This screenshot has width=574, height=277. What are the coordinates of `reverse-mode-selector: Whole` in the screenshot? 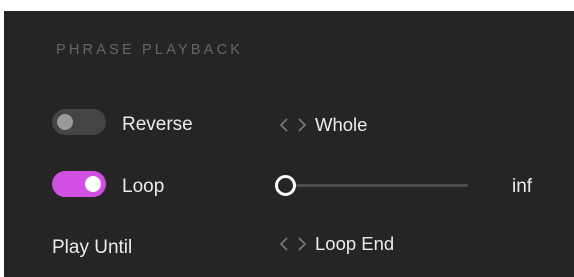 It's located at (323, 125).